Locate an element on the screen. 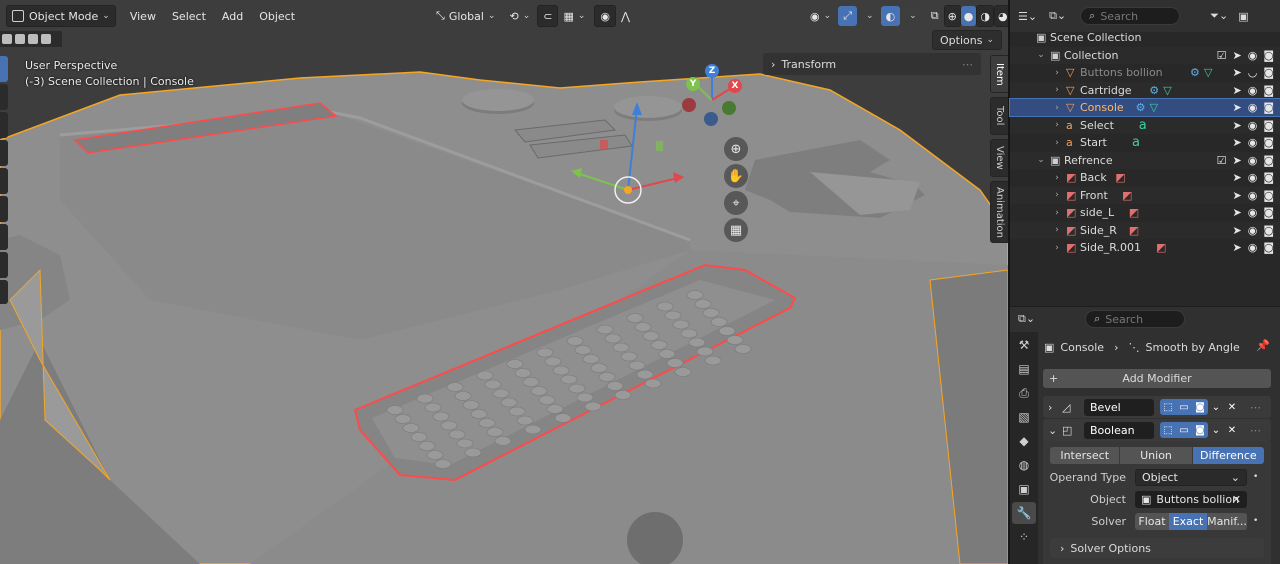 This screenshot has width=1280, height=564. object-tab-icon: ▣ is located at coordinates (1024, 489).